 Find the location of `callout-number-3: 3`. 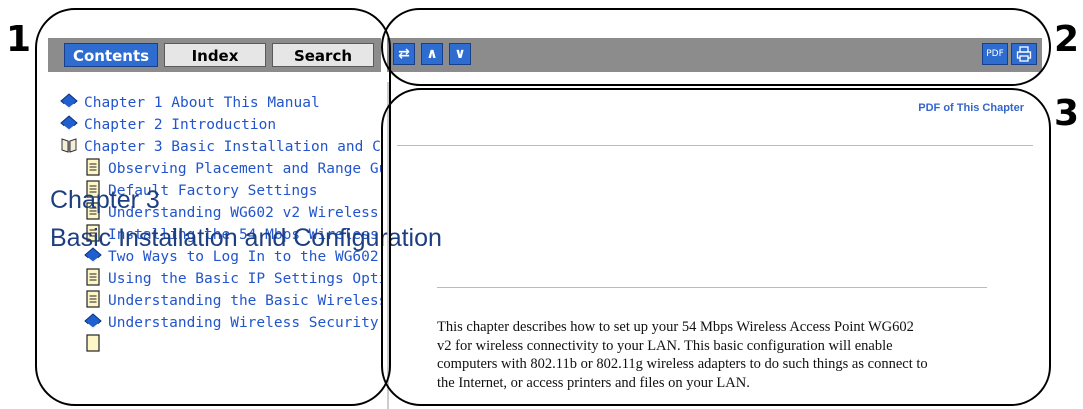

callout-number-3: 3 is located at coordinates (1067, 113).